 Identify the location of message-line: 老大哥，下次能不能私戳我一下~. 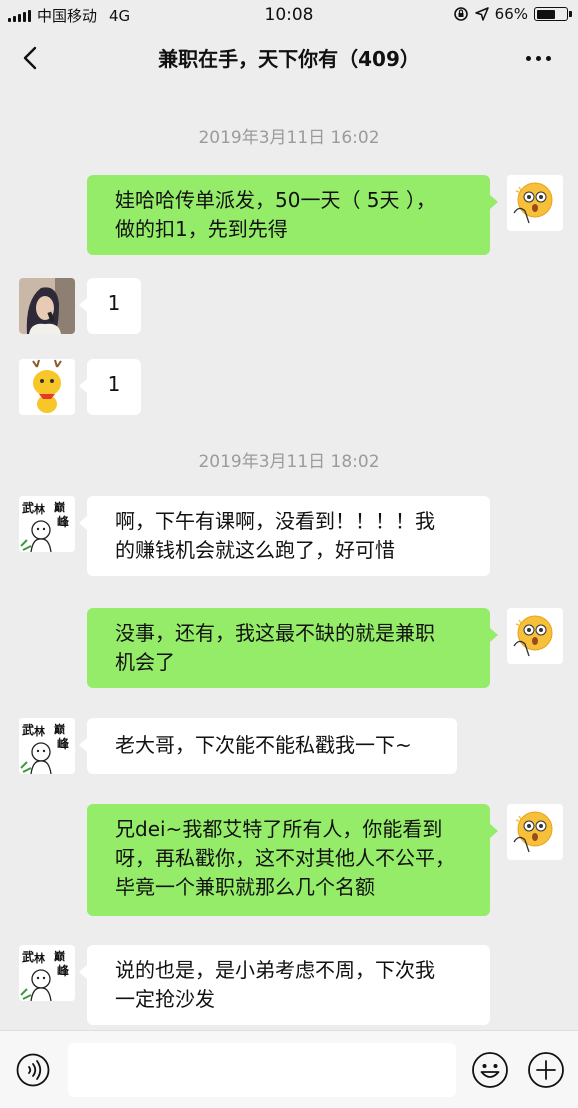
(263, 745).